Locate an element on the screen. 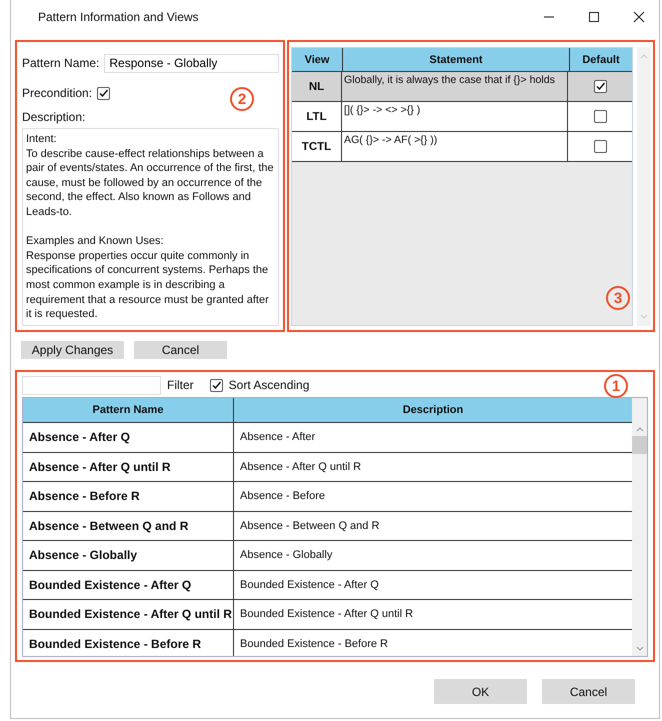 The height and width of the screenshot is (721, 662). description-cell-text: Bounded Existence - Before R is located at coordinates (314, 644).